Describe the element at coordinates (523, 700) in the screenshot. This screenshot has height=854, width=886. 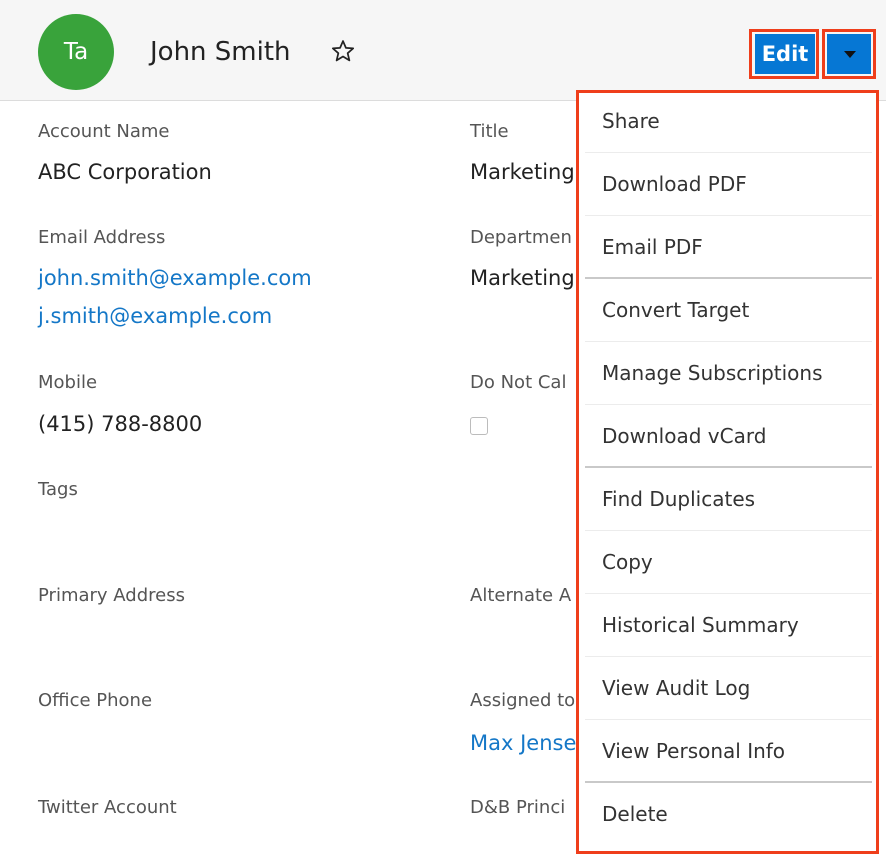
I see `assigned-to-label: Assigned to` at that location.